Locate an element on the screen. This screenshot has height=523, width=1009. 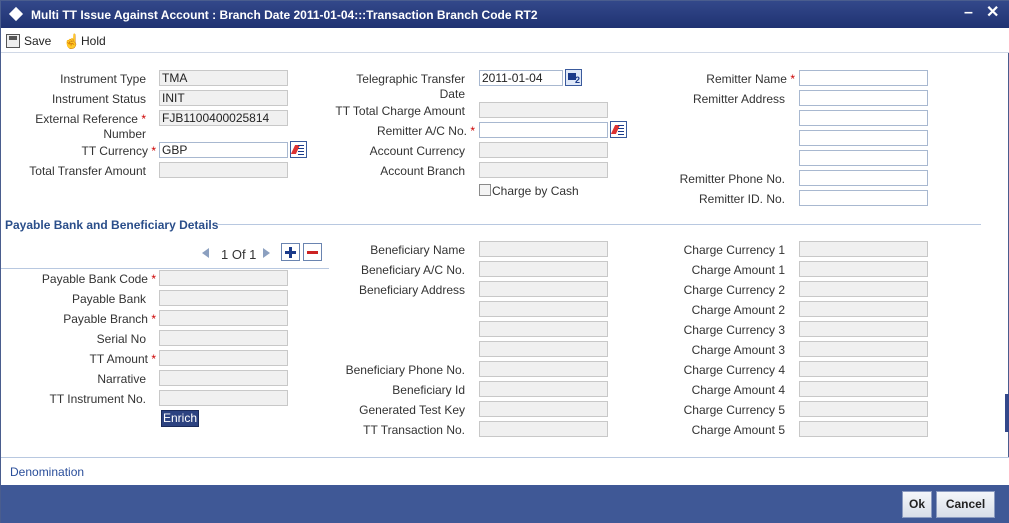
remitter-id-input is located at coordinates (863, 198).